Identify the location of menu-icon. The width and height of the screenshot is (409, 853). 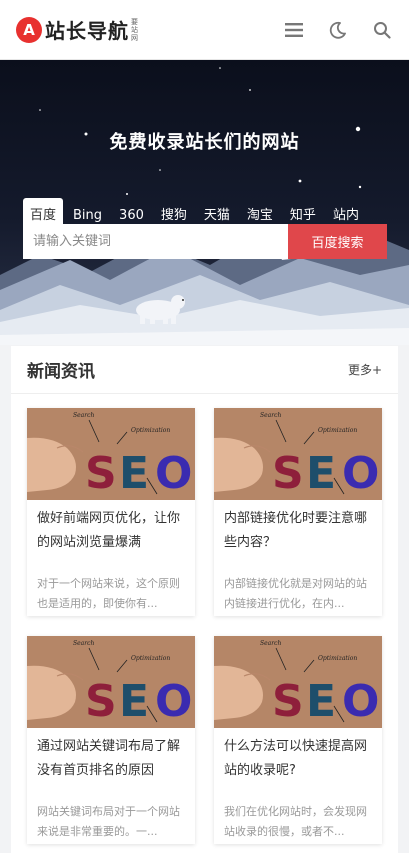
(294, 30).